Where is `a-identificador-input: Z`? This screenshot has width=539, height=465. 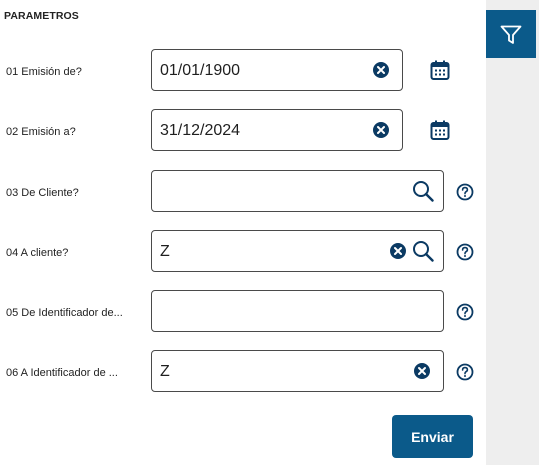
a-identificador-input: Z is located at coordinates (297, 371).